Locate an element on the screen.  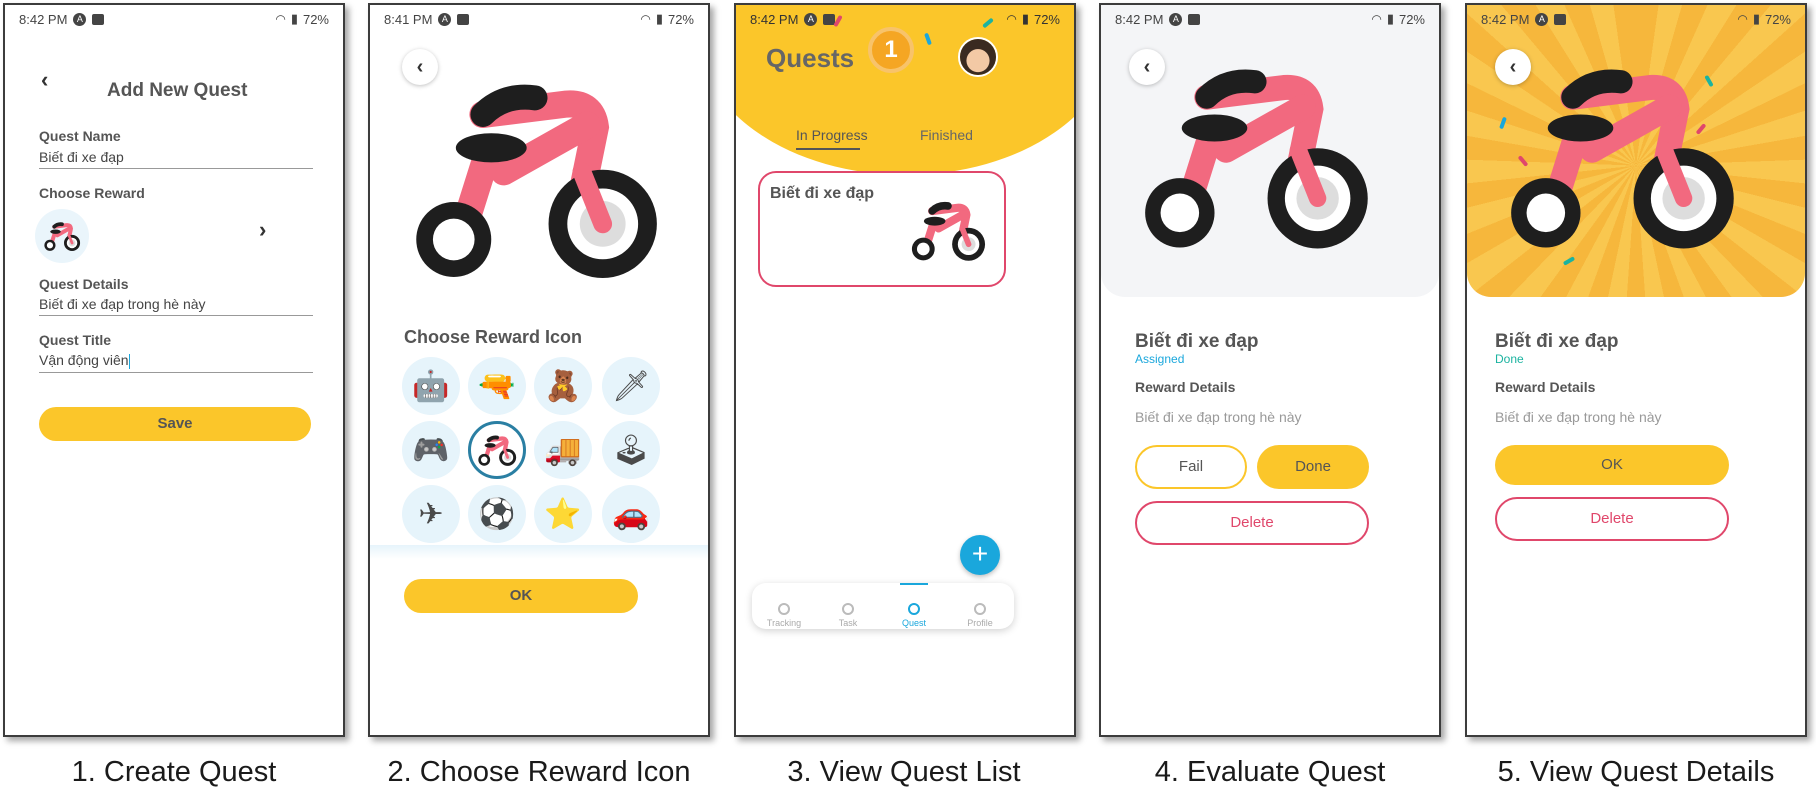
robot-icon: 🤖 is located at coordinates (431, 386).